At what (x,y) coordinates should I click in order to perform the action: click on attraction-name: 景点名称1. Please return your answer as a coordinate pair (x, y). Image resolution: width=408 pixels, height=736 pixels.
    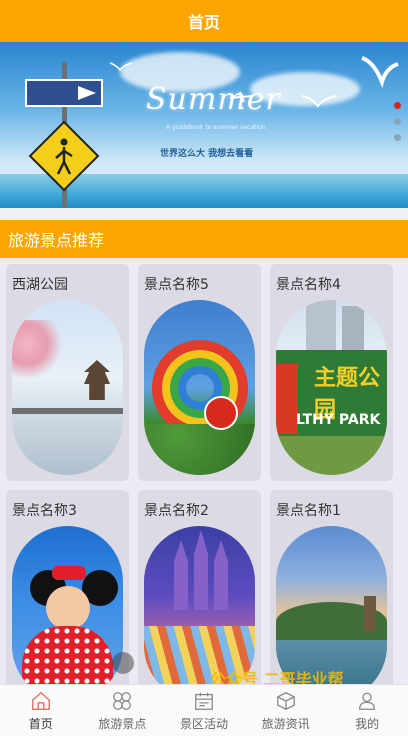
    Looking at the image, I should click on (308, 511).